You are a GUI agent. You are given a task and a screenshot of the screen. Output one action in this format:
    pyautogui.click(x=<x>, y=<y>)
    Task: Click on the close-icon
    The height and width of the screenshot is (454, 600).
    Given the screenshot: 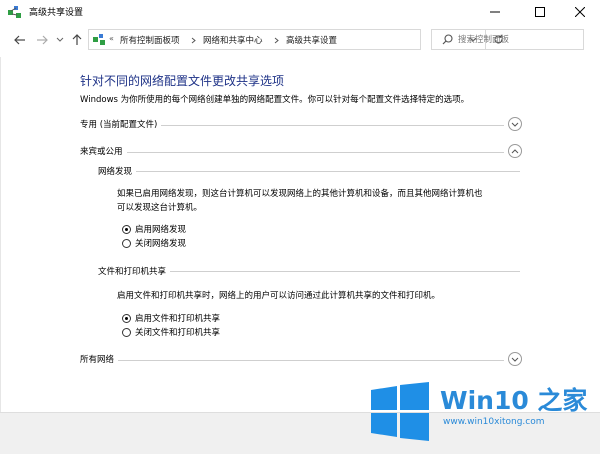 What is the action you would take?
    pyautogui.click(x=580, y=12)
    